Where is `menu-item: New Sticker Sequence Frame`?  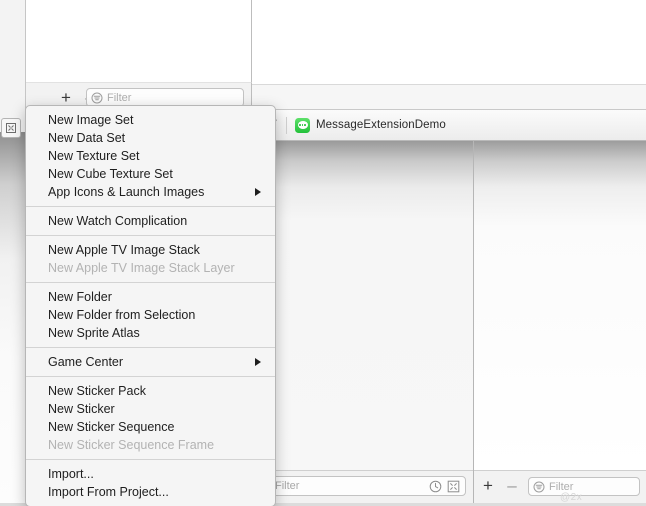 menu-item: New Sticker Sequence Frame is located at coordinates (150, 445).